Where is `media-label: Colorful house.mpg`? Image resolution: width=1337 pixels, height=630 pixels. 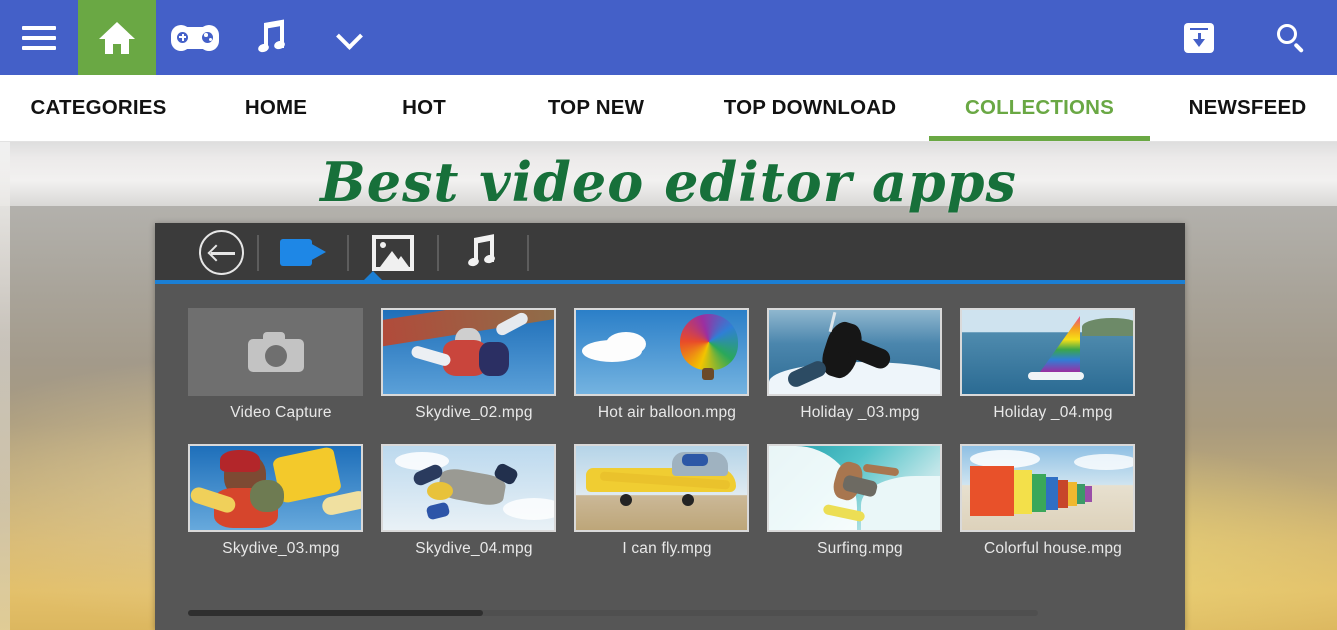
media-label: Colorful house.mpg is located at coordinates (1052, 548).